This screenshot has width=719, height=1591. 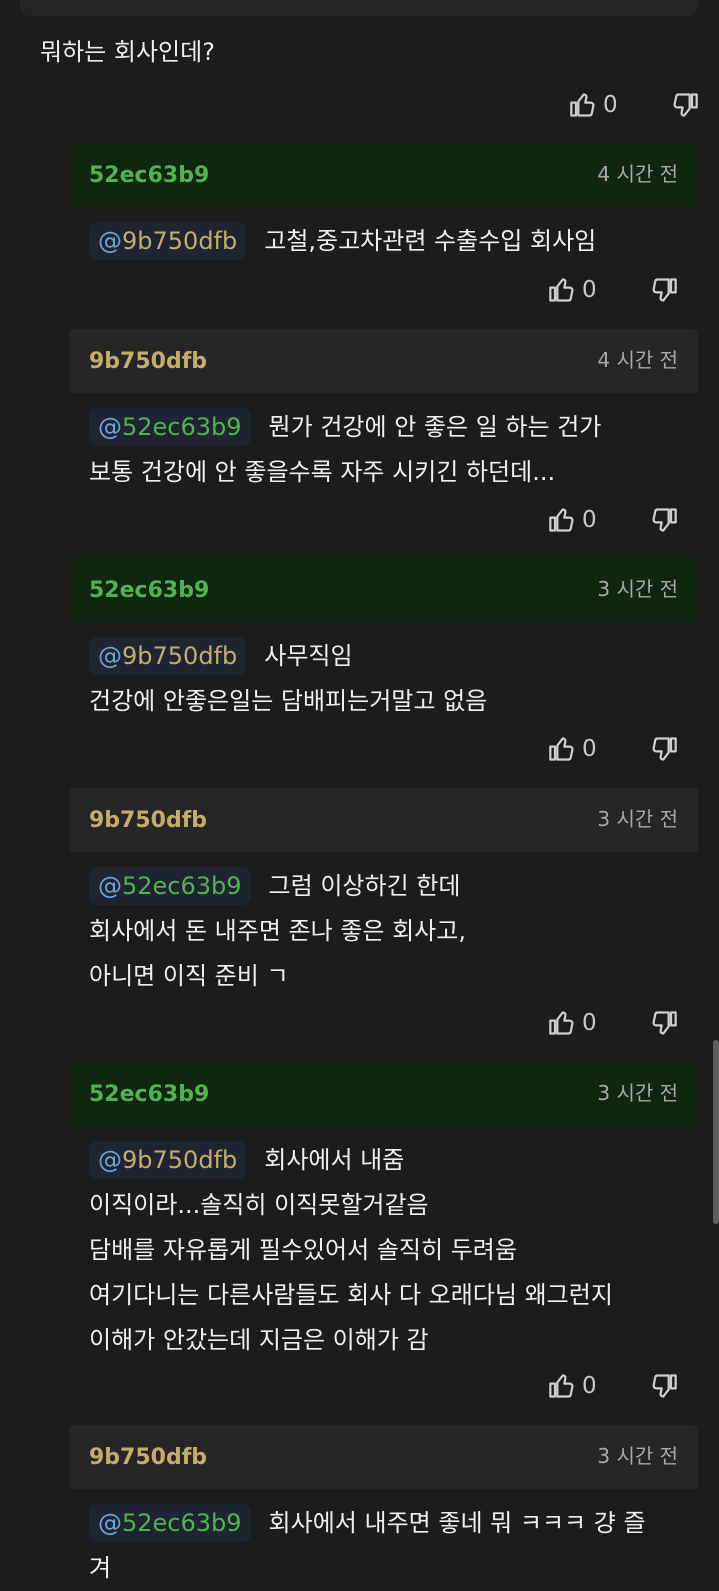 I want to click on reply-line: 건강에 안좋은일는 담배피는거말고 없음, so click(x=288, y=701).